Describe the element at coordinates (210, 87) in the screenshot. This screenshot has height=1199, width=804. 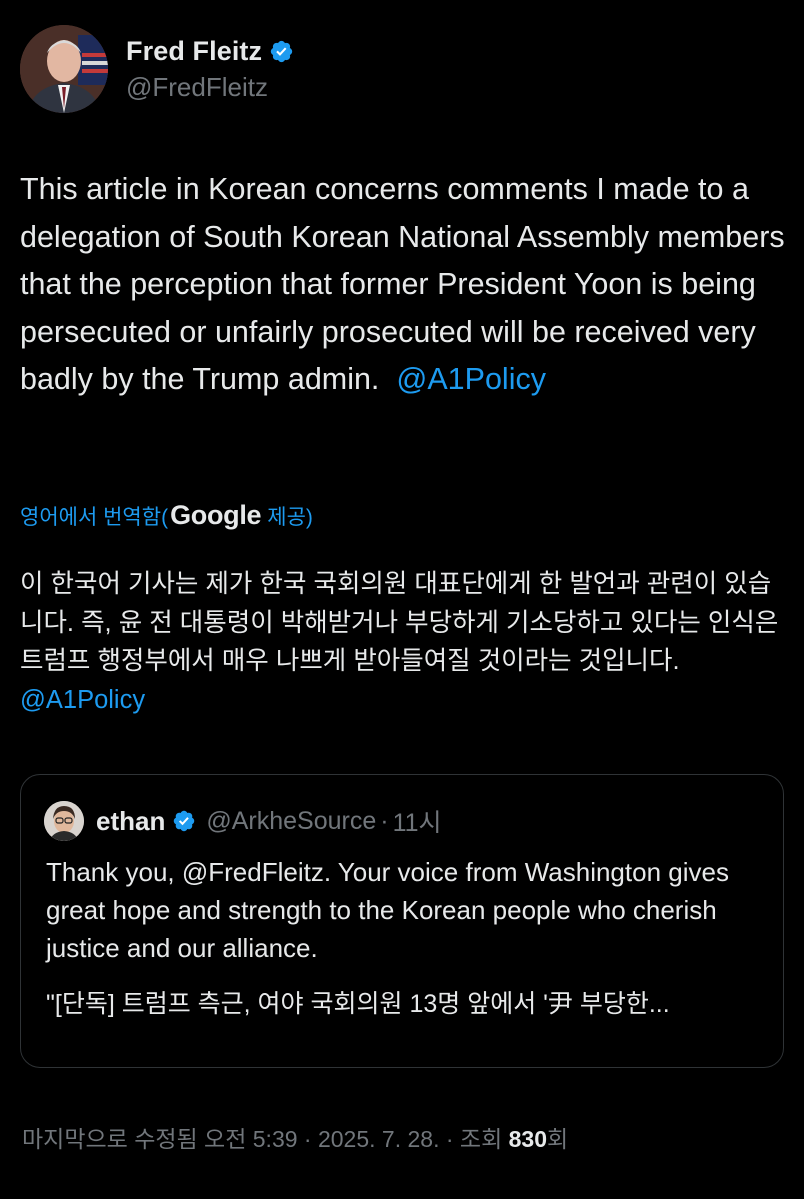
I see `author-handle: @FredFleitz` at that location.